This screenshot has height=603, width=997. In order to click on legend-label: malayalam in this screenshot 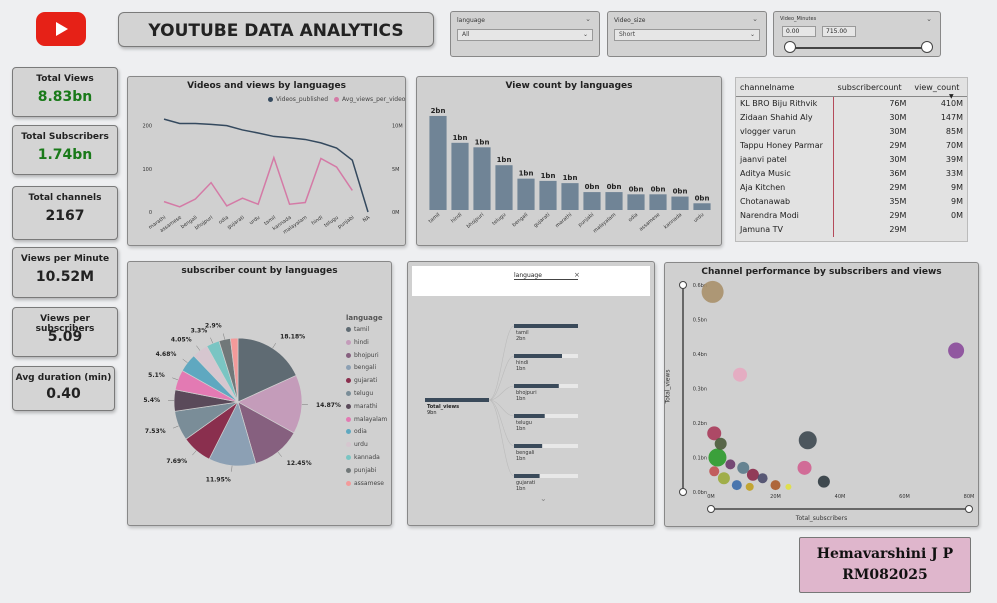, I will do `click(371, 419)`.